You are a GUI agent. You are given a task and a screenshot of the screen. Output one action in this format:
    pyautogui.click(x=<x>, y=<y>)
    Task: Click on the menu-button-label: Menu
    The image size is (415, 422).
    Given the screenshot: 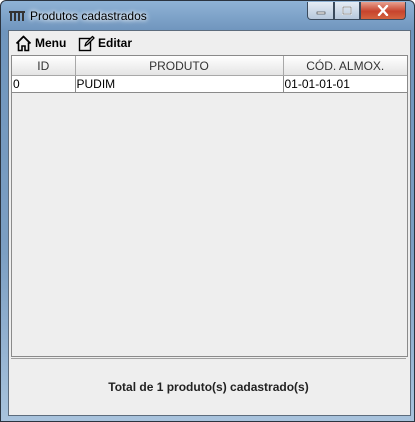 What is the action you would take?
    pyautogui.click(x=51, y=43)
    